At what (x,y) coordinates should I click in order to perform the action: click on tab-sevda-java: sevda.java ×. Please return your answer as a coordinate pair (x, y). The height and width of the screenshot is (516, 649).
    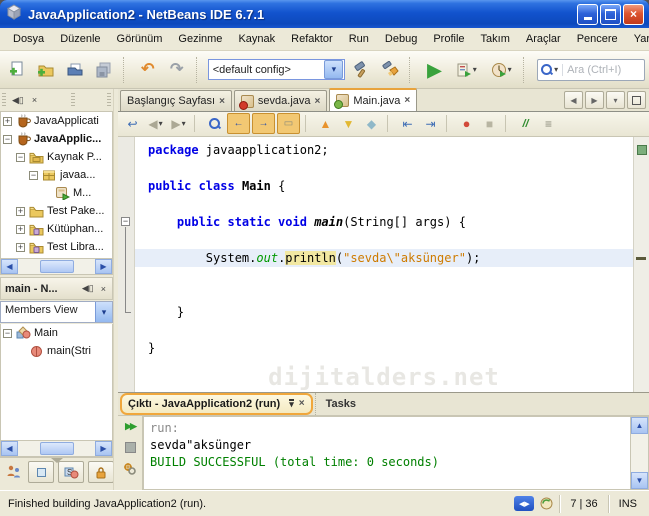
    Looking at the image, I should click on (280, 100).